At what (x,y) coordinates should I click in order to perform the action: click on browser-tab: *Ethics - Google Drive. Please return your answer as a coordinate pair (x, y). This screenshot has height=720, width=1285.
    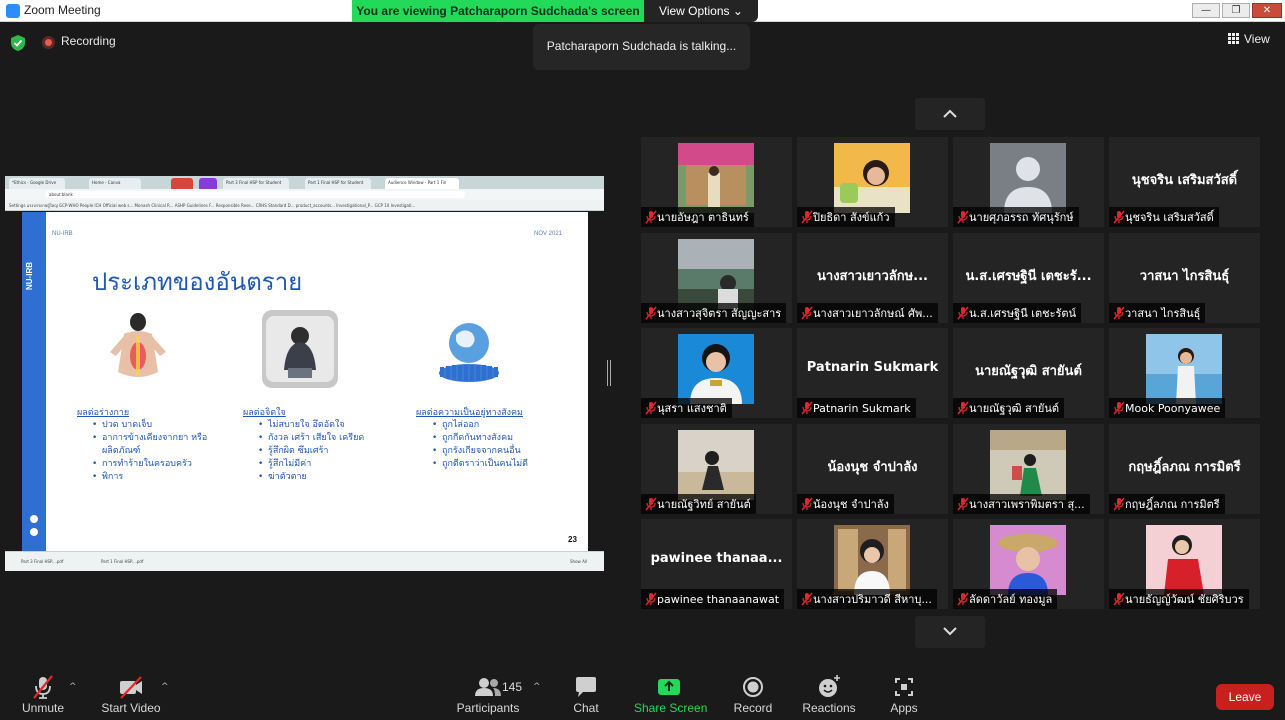
    Looking at the image, I should click on (37, 183).